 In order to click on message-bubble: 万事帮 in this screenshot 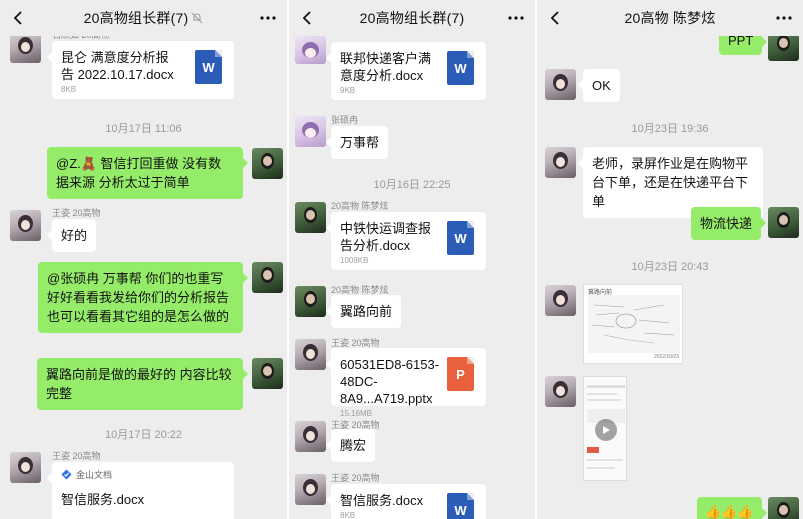, I will do `click(357, 142)`.